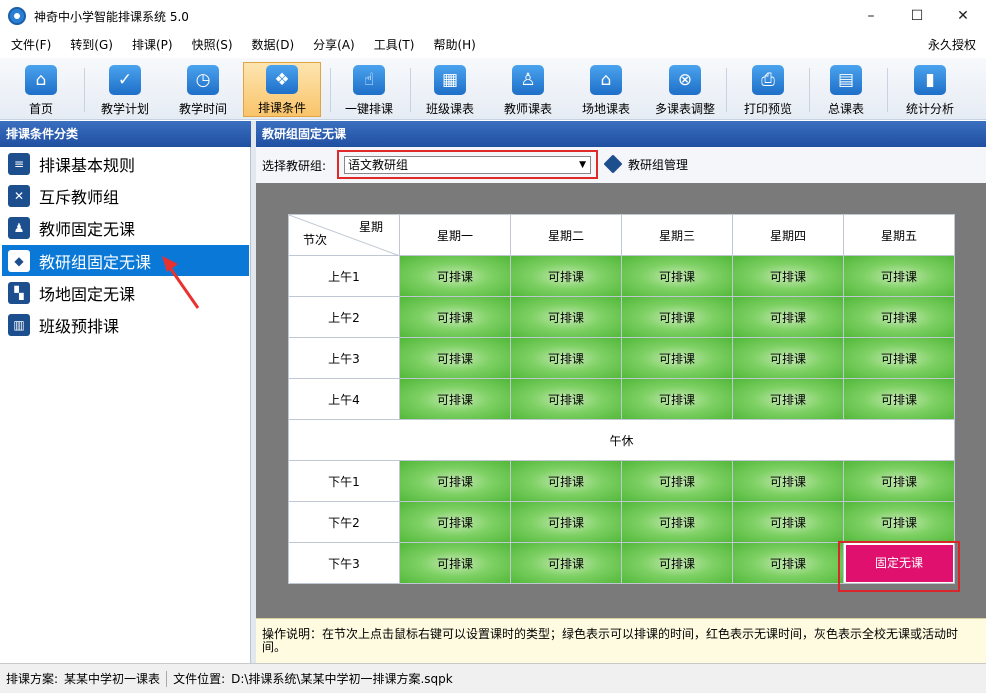 This screenshot has width=986, height=693. I want to click on toolbar-statistics-button: ▮ 统计分析, so click(930, 90).